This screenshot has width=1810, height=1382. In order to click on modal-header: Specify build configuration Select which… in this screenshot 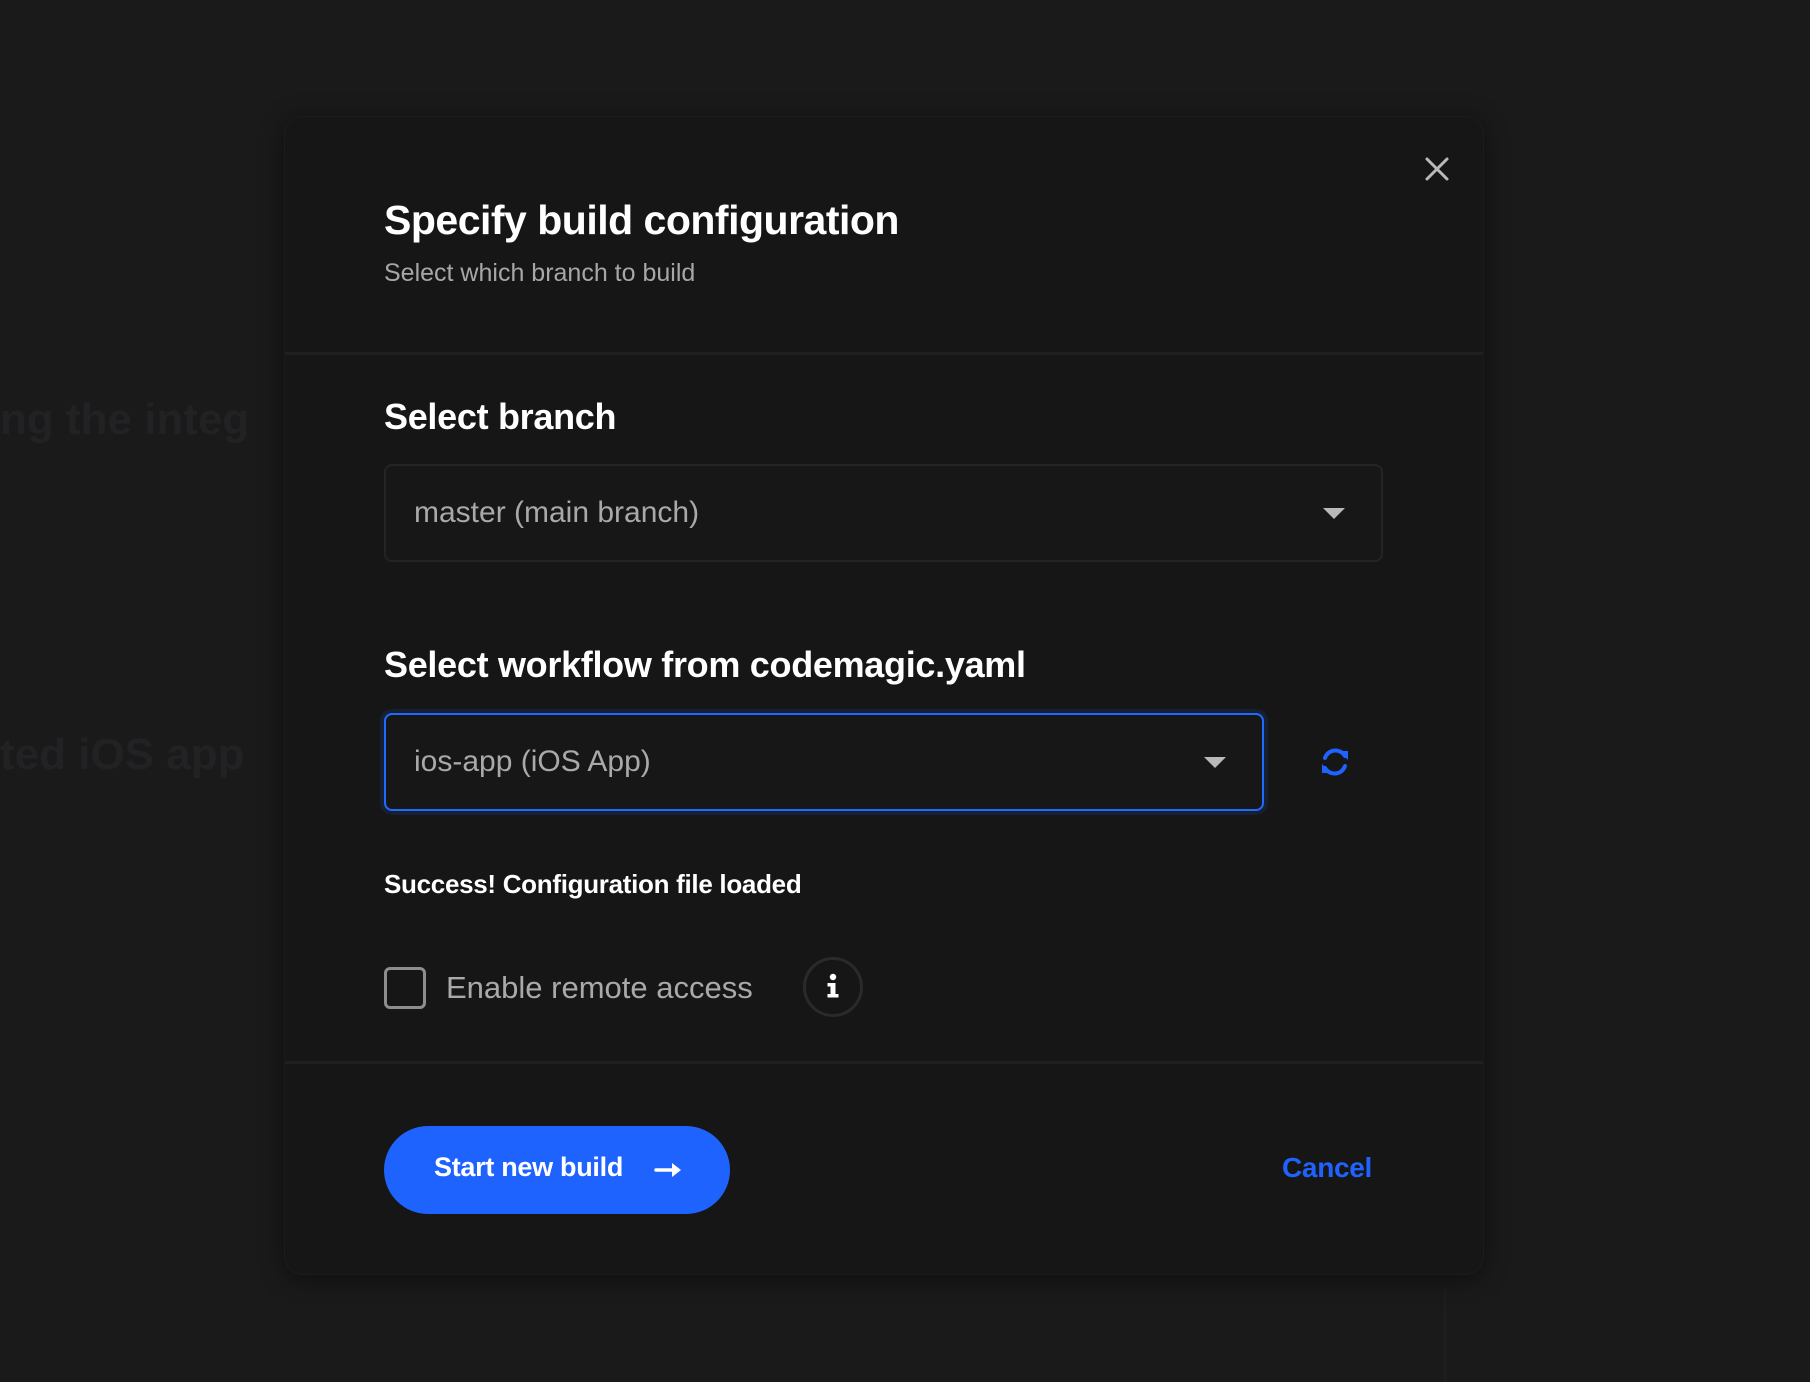, I will do `click(884, 236)`.